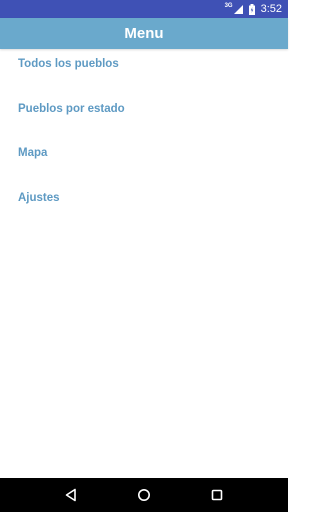 The image size is (320, 512). Describe the element at coordinates (144, 116) in the screenshot. I see `menu-item-pueblos-por-estado: Pueblos por estado` at that location.